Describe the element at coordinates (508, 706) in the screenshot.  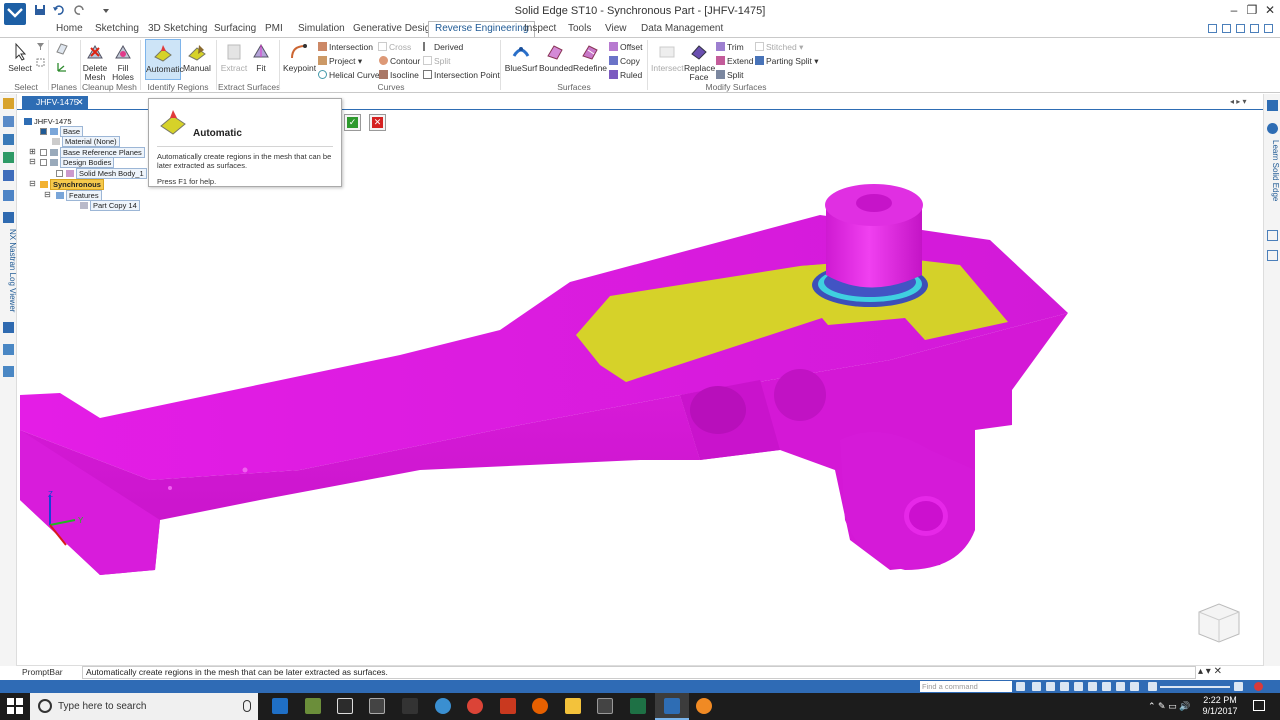
I see `powerpoint-icon` at that location.